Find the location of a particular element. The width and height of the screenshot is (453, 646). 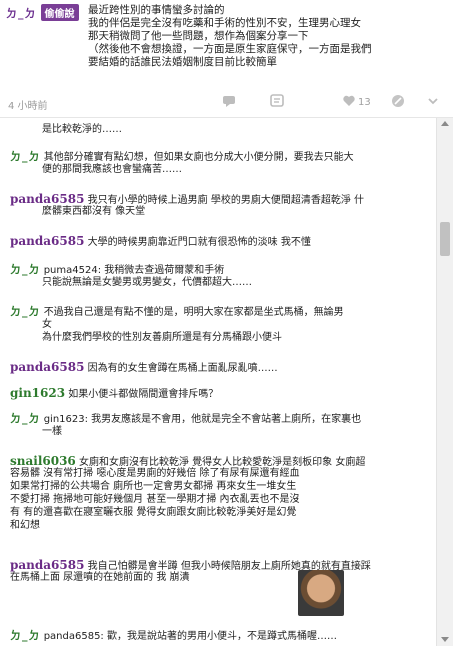

scroll-thumb is located at coordinates (445, 239).